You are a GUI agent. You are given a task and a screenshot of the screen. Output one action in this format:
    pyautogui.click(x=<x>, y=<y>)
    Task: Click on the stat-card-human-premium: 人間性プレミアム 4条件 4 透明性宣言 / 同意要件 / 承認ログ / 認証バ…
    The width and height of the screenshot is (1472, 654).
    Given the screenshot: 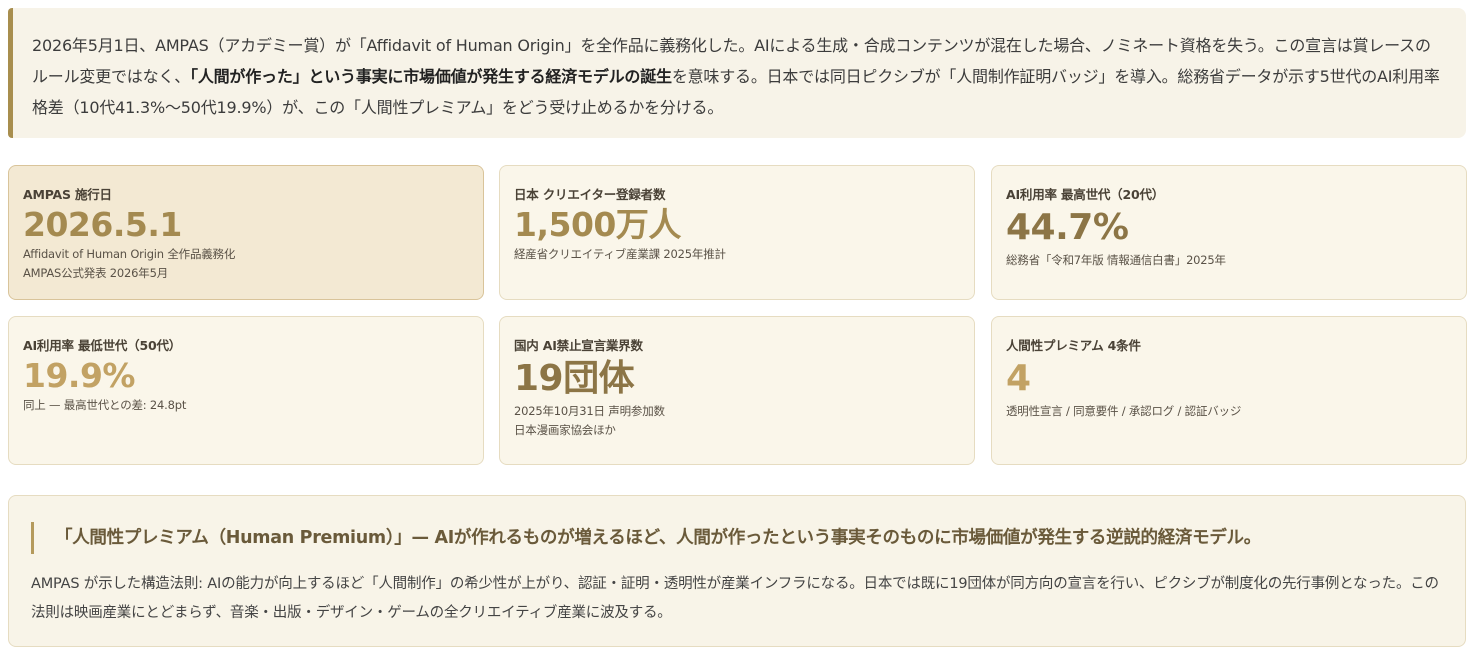 What is the action you would take?
    pyautogui.click(x=1229, y=390)
    